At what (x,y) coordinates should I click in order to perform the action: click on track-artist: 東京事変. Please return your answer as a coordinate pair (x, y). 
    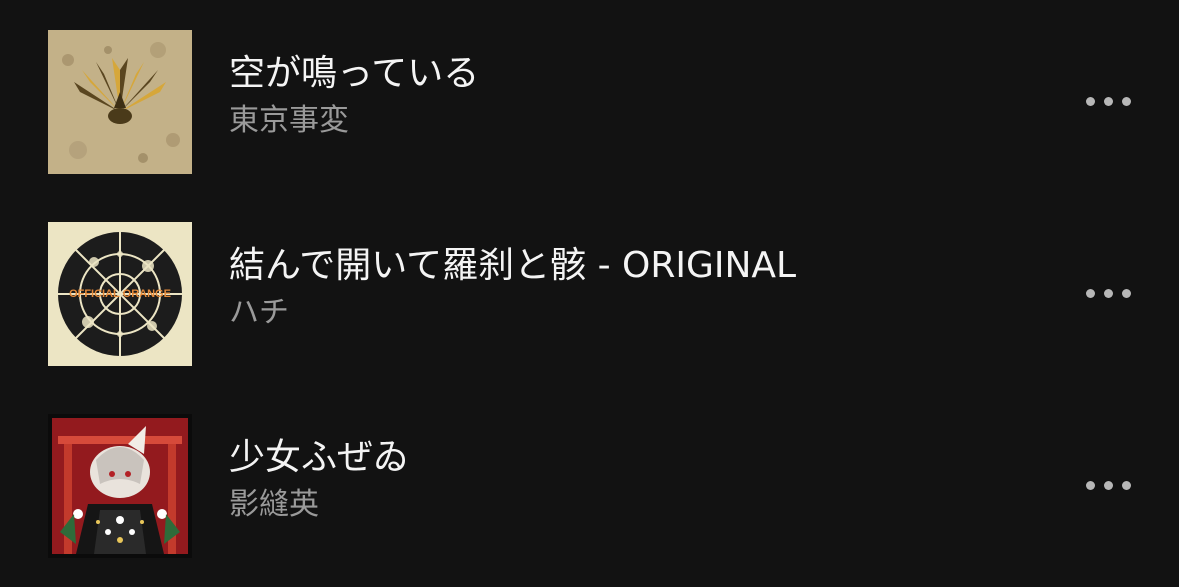
    Looking at the image, I should click on (289, 120).